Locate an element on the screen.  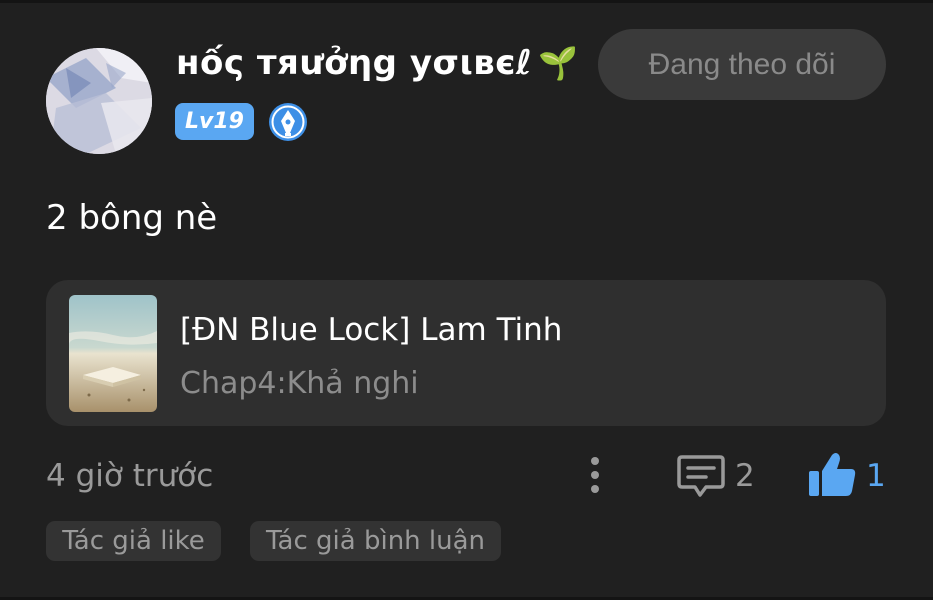
level-badge: Lv19 is located at coordinates (214, 121).